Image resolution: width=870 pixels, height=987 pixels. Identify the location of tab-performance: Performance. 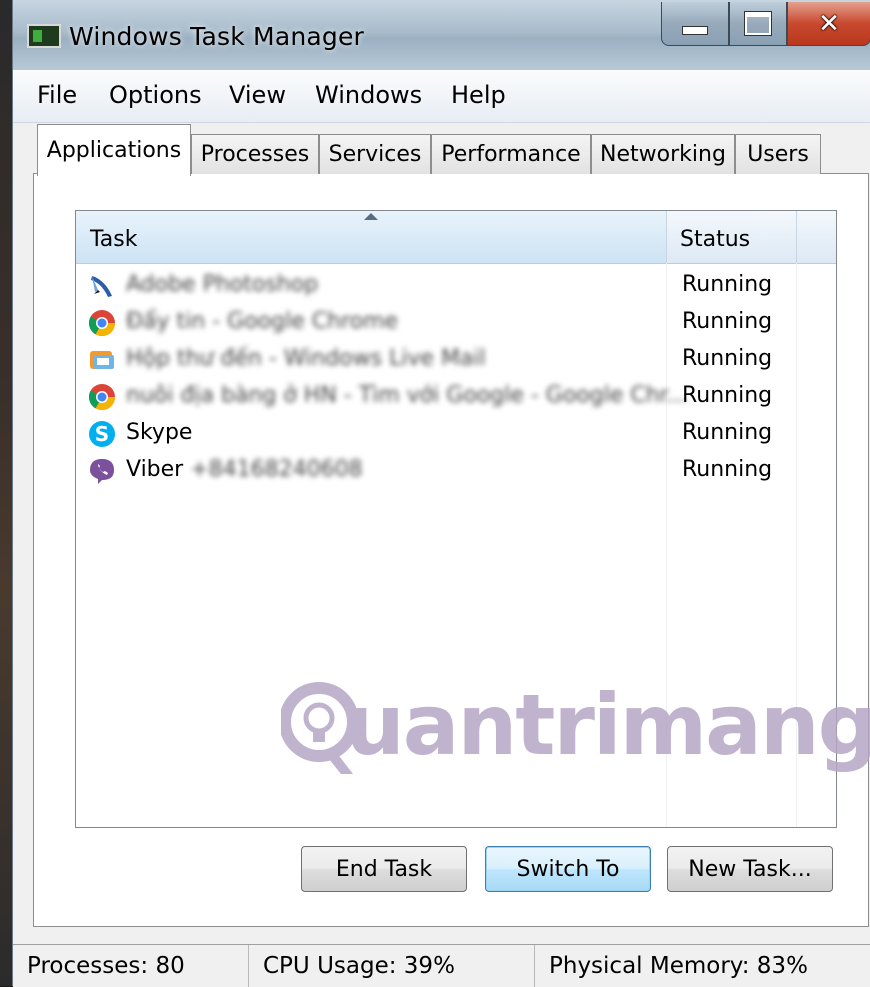
(511, 154).